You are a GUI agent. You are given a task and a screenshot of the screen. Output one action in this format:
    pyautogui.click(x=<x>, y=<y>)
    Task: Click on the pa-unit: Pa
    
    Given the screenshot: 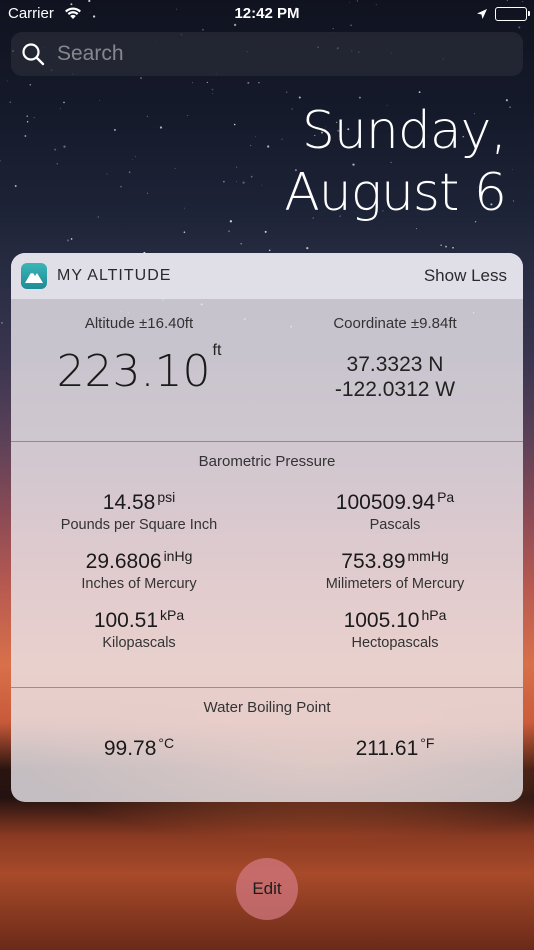 What is the action you would take?
    pyautogui.click(x=446, y=497)
    